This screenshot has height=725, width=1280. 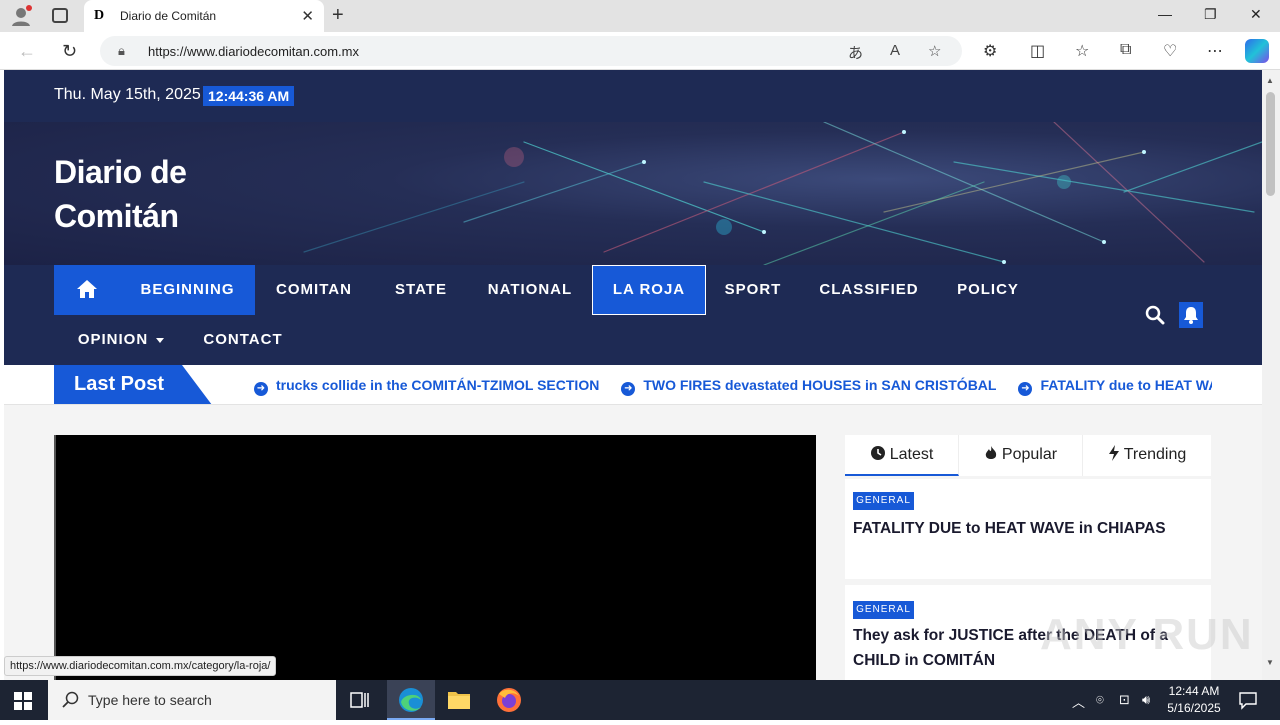 I want to click on meet-now-icon: ⌾, so click(x=1100, y=700).